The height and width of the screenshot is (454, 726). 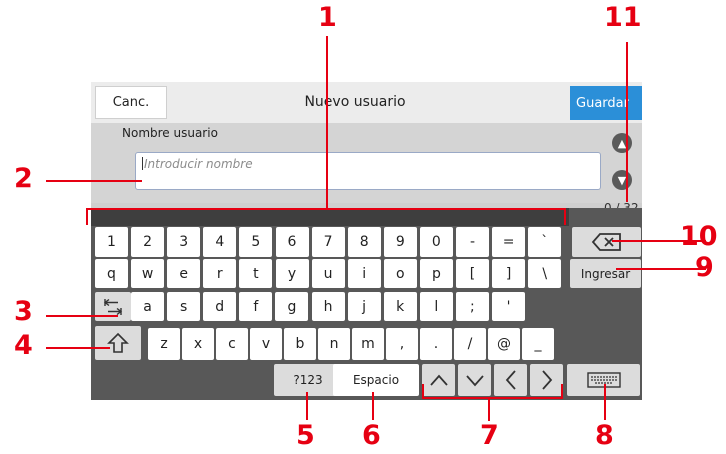 I want to click on key-2-8: i, so click(x=364, y=273).